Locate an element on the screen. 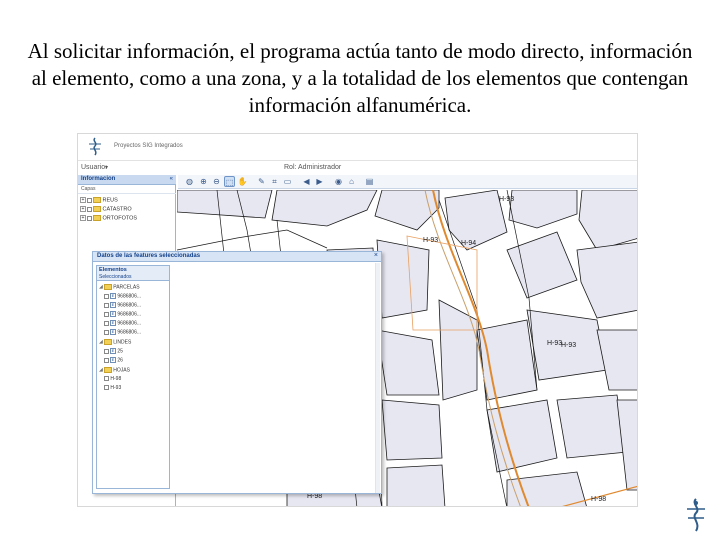 Image resolution: width=720 pixels, height=540 pixels. tree-group-label: LINDES is located at coordinates (122, 342).